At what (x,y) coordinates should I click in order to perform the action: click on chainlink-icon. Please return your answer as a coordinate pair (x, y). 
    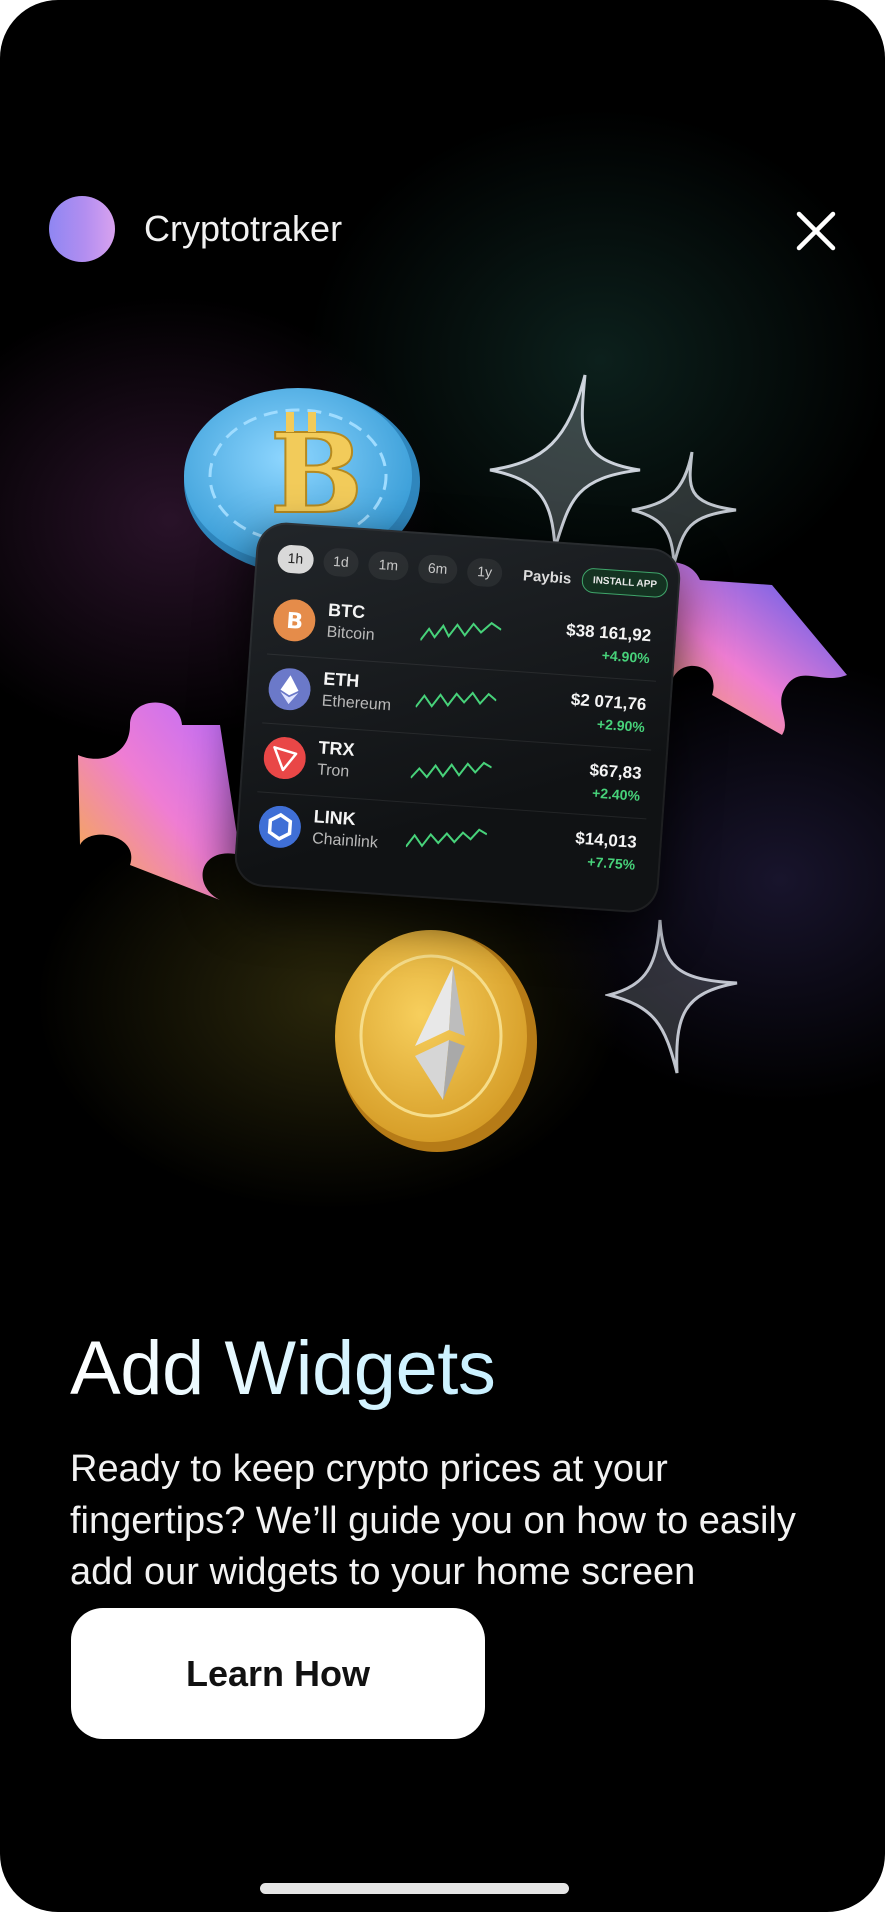
    Looking at the image, I should click on (280, 826).